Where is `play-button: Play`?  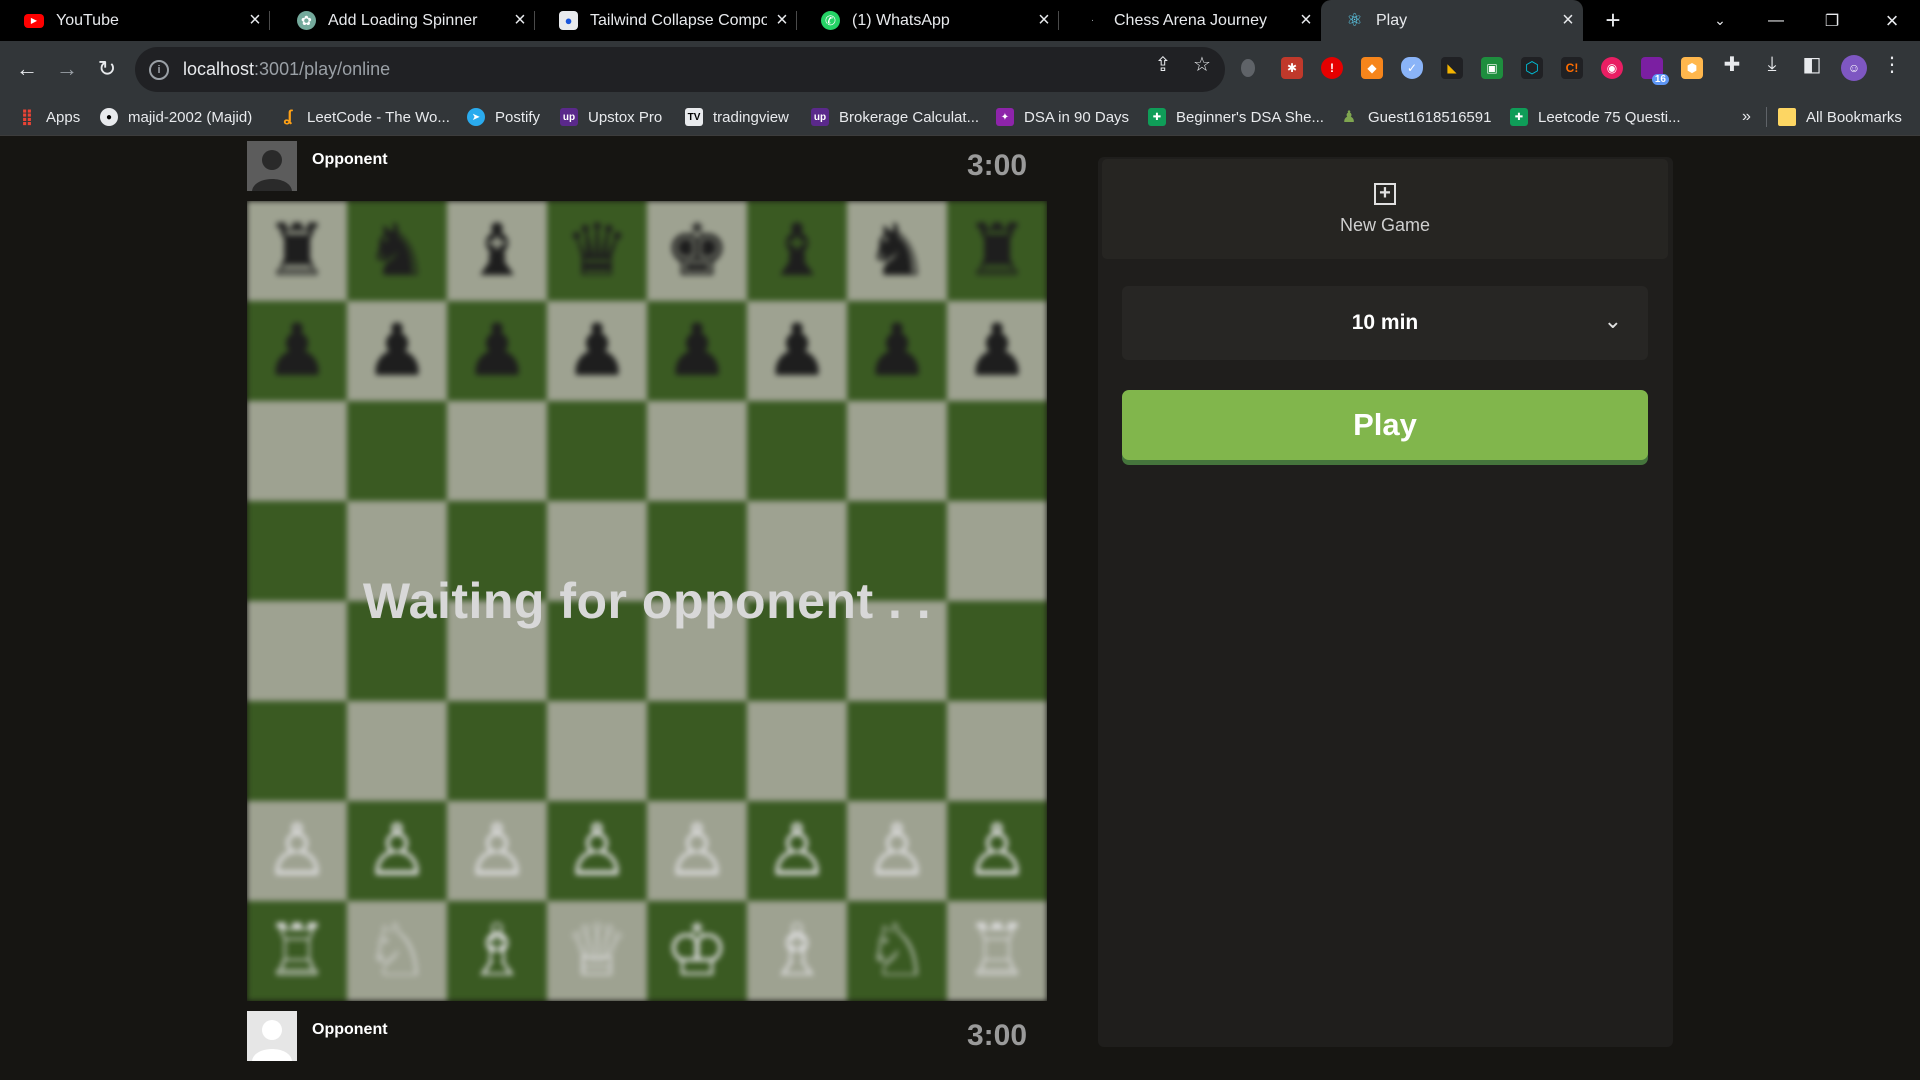 play-button: Play is located at coordinates (1385, 425).